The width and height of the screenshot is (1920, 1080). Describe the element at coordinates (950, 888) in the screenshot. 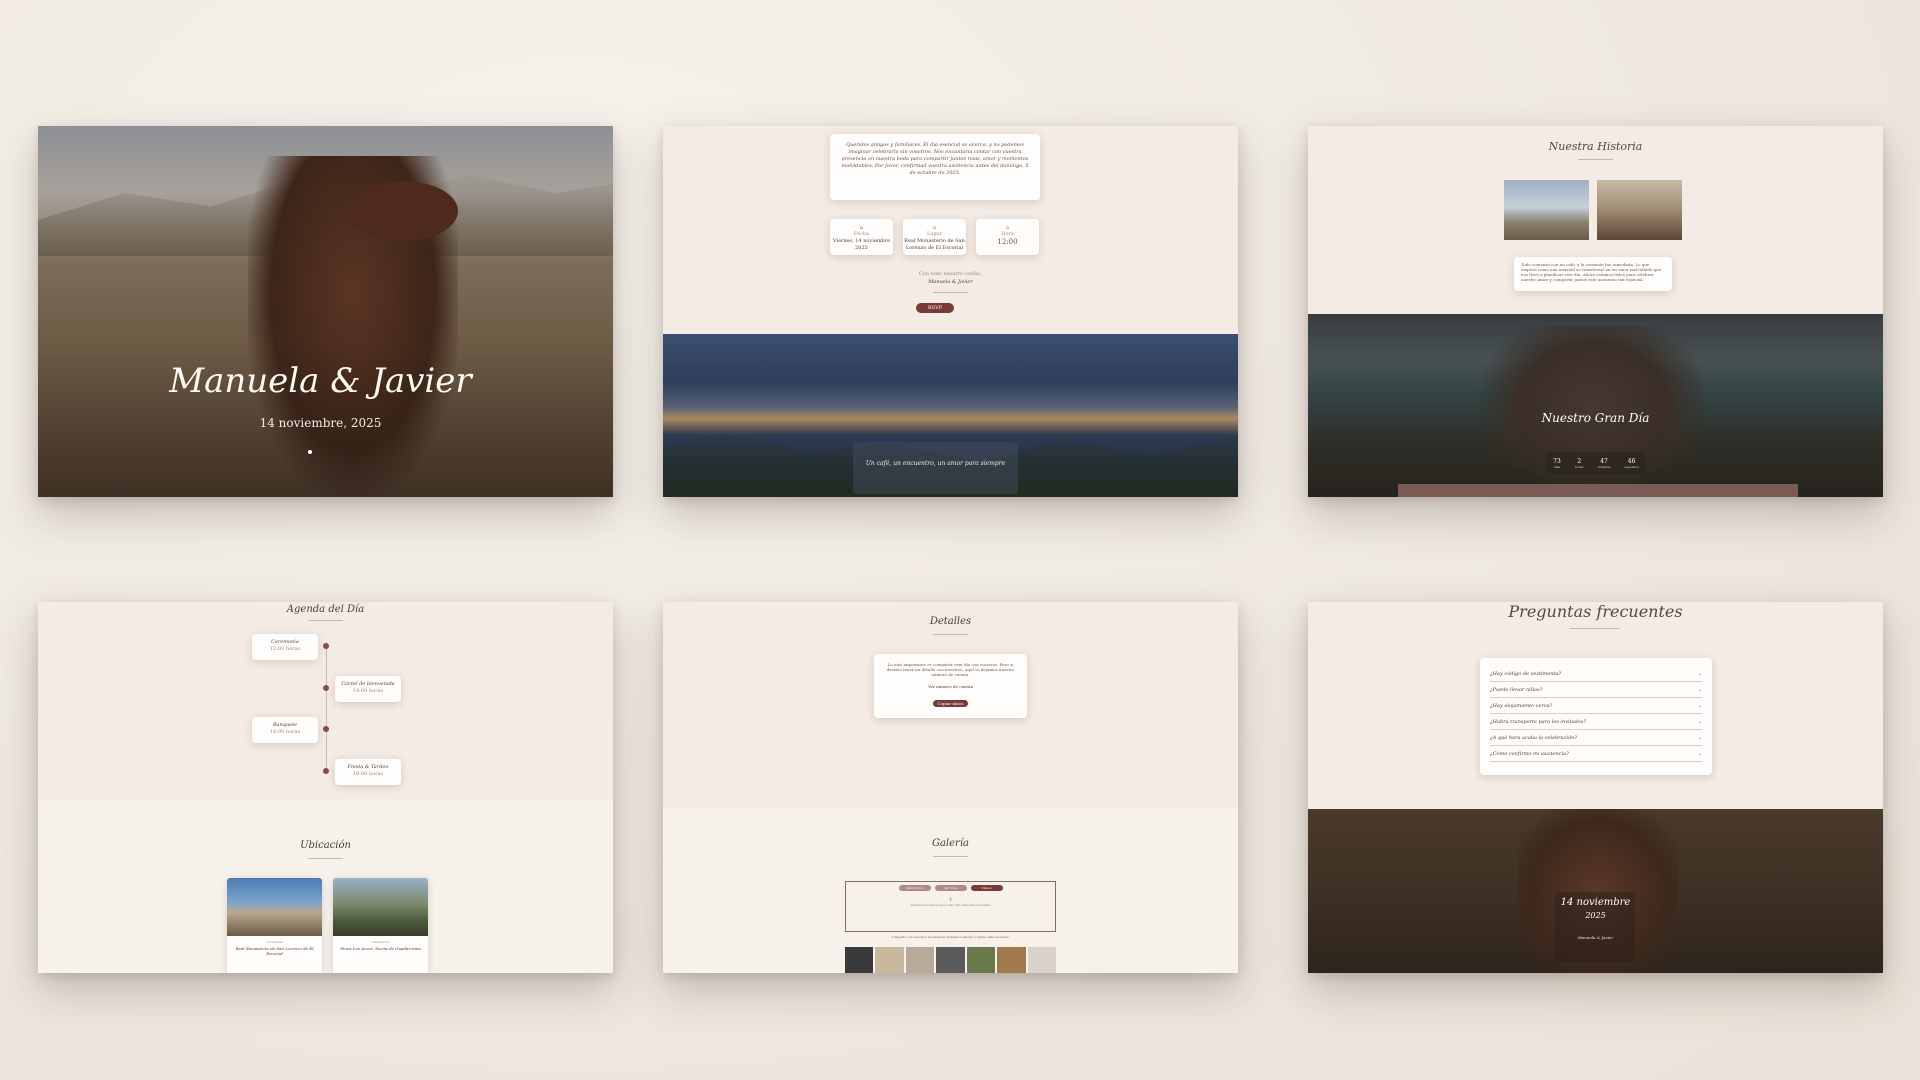

I see `tab-view-photos: Ver fotos` at that location.